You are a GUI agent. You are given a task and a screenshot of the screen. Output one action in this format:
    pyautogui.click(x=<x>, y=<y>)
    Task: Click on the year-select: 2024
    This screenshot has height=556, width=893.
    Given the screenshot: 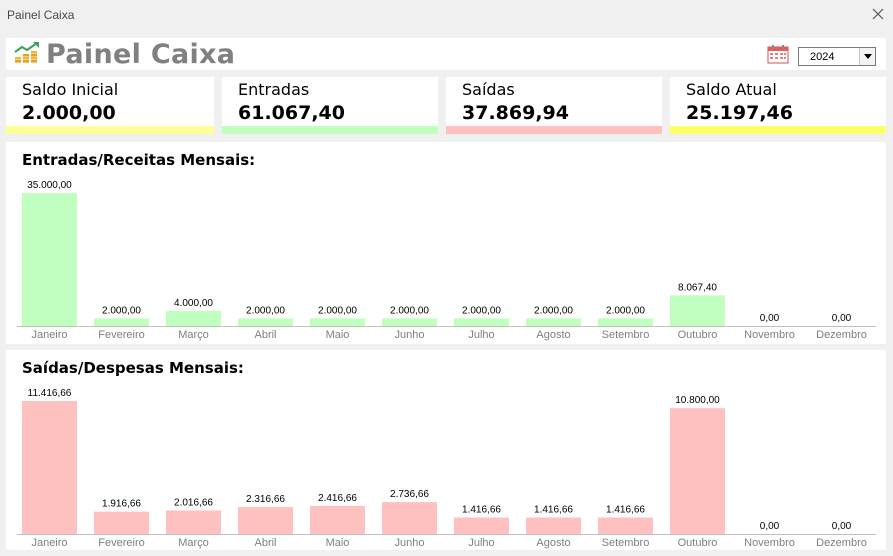 What is the action you would take?
    pyautogui.click(x=837, y=56)
    